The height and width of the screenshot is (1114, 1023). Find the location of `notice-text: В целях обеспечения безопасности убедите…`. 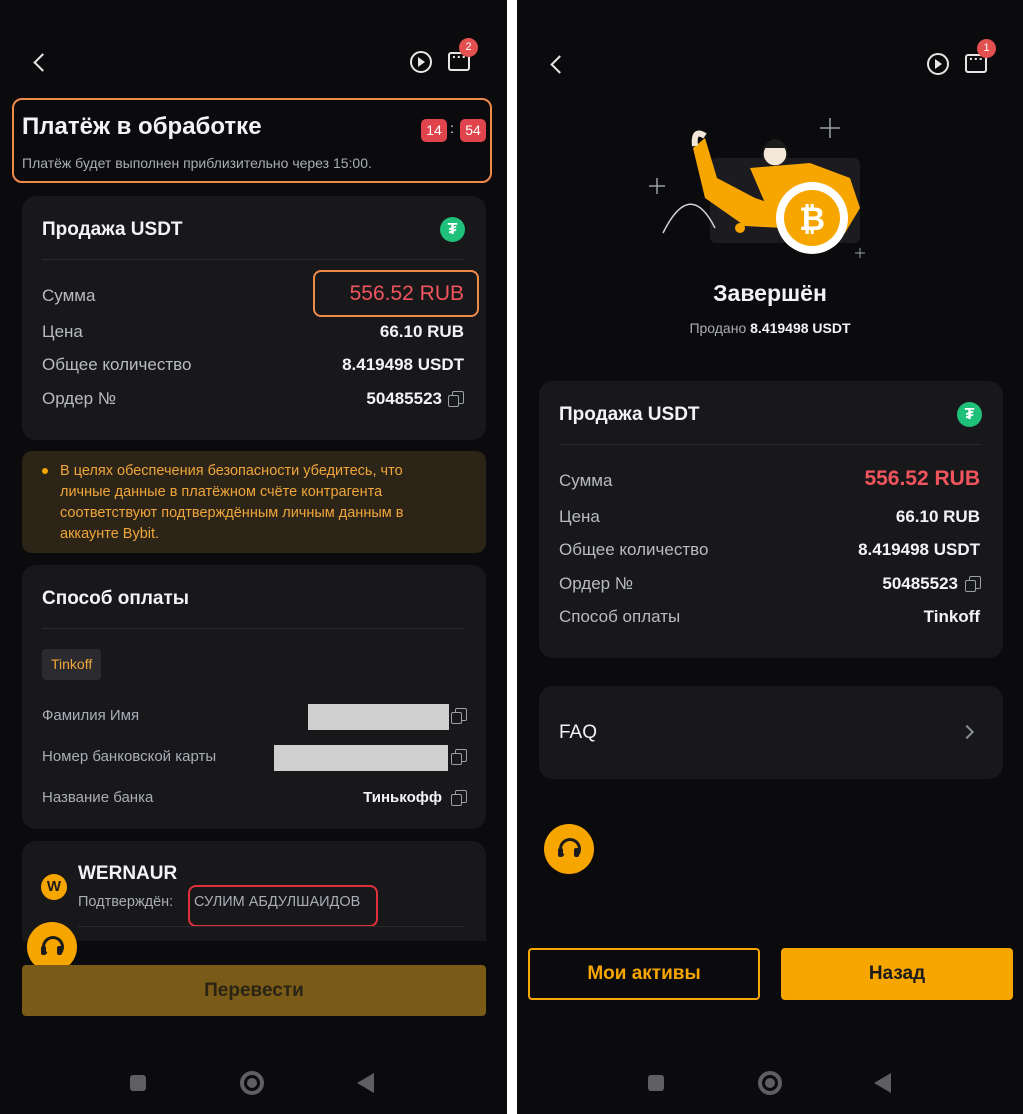

notice-text: В целях обеспечения безопасности убедите… is located at coordinates (232, 502).